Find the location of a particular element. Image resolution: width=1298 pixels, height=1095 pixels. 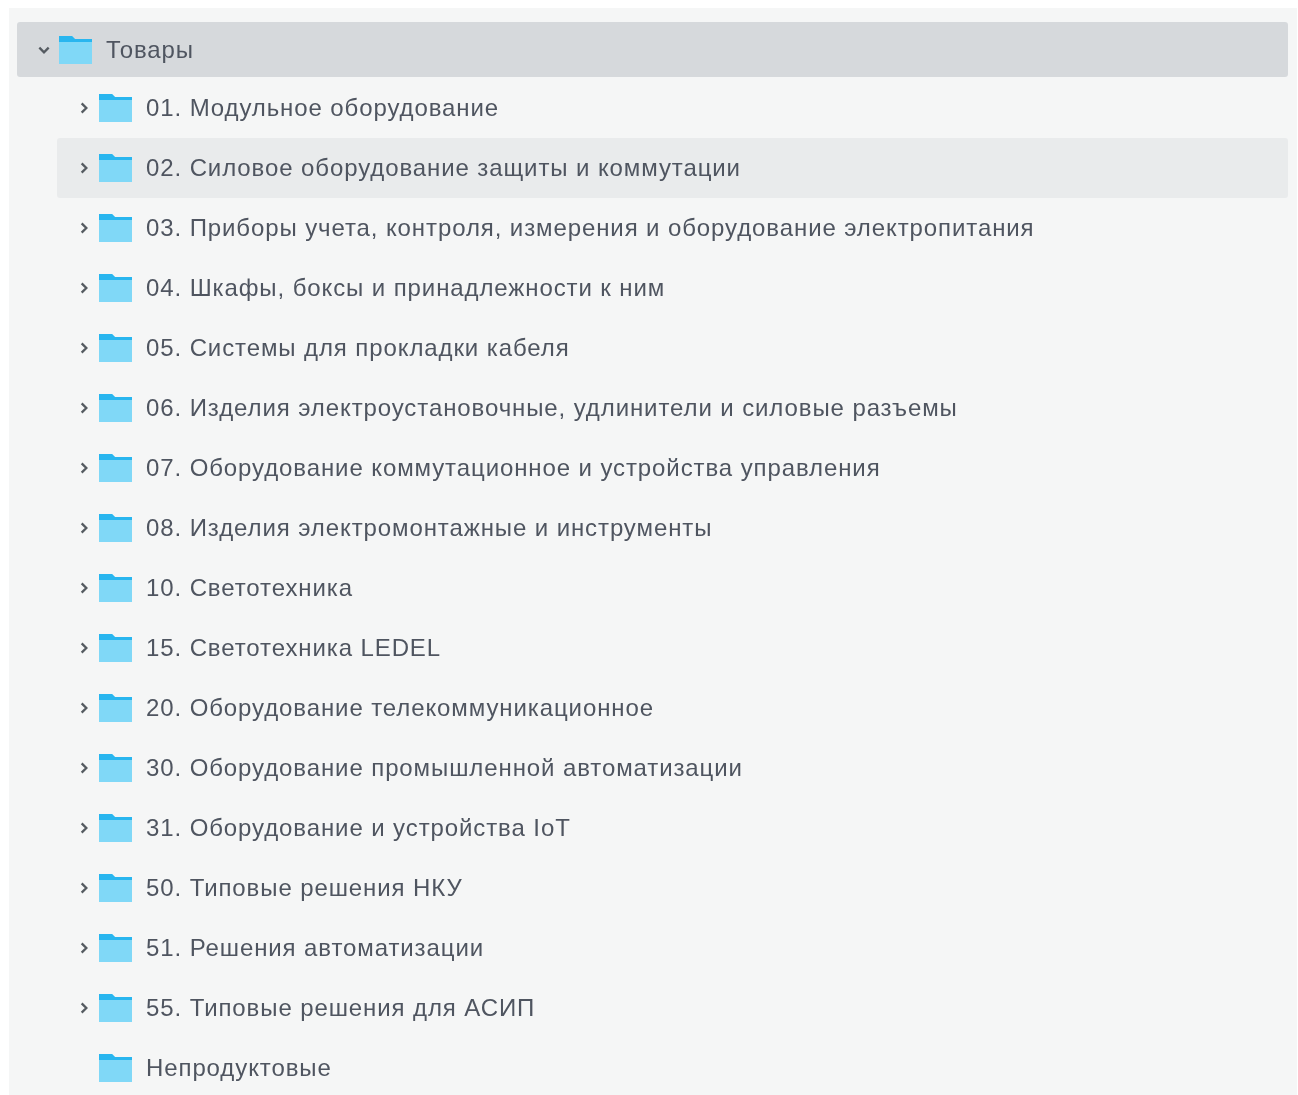

tree-item-label: 55. Типовые решения для АСИП is located at coordinates (341, 1008).